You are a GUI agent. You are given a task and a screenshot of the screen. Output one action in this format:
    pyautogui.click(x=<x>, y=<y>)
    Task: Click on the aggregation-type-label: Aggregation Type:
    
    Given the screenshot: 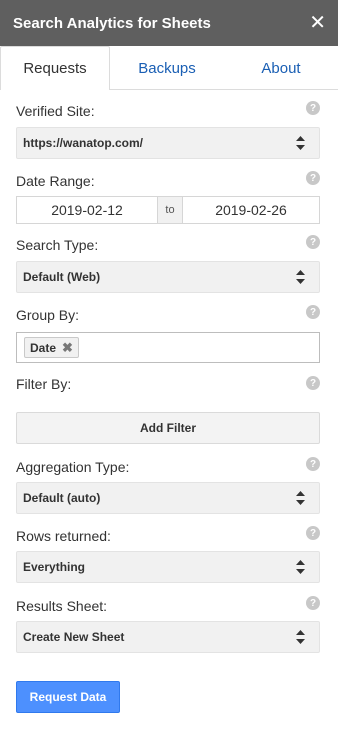 What is the action you would take?
    pyautogui.click(x=73, y=467)
    